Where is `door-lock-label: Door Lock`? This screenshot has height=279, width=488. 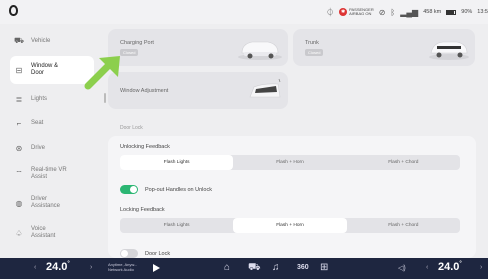 door-lock-label: Door Lock is located at coordinates (158, 254).